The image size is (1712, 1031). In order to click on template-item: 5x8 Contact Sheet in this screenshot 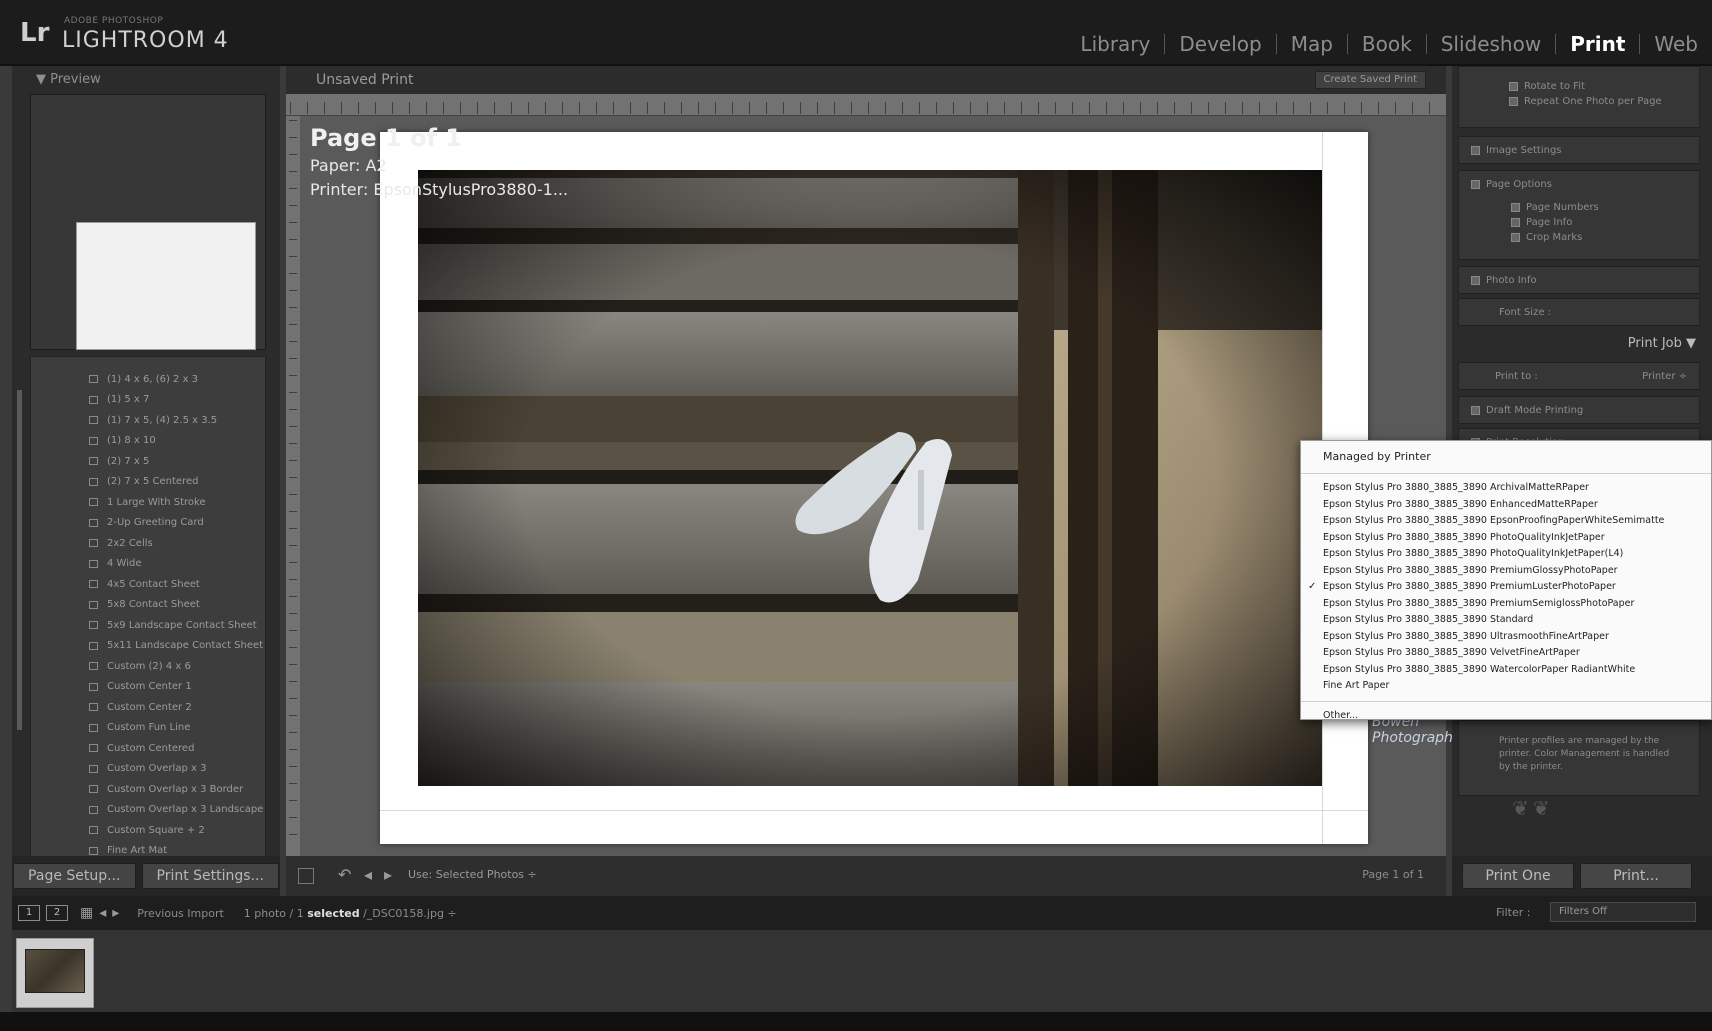, I will do `click(148, 605)`.